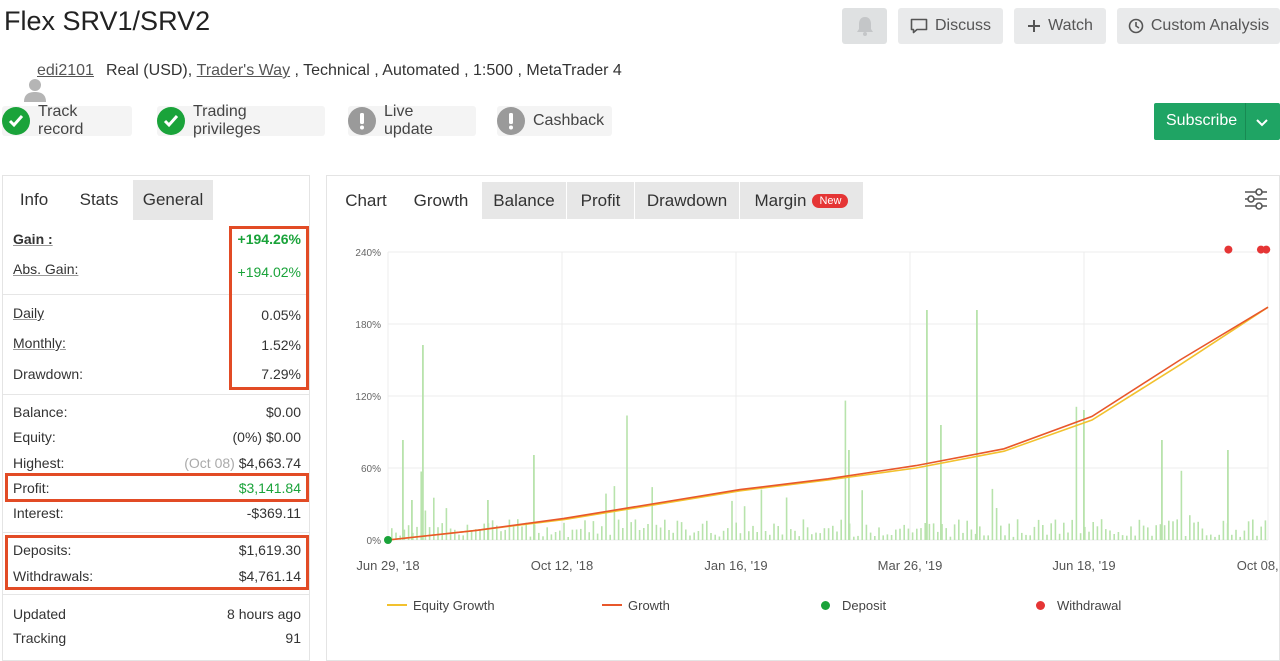  I want to click on broker-link: Trader's Way, so click(243, 71).